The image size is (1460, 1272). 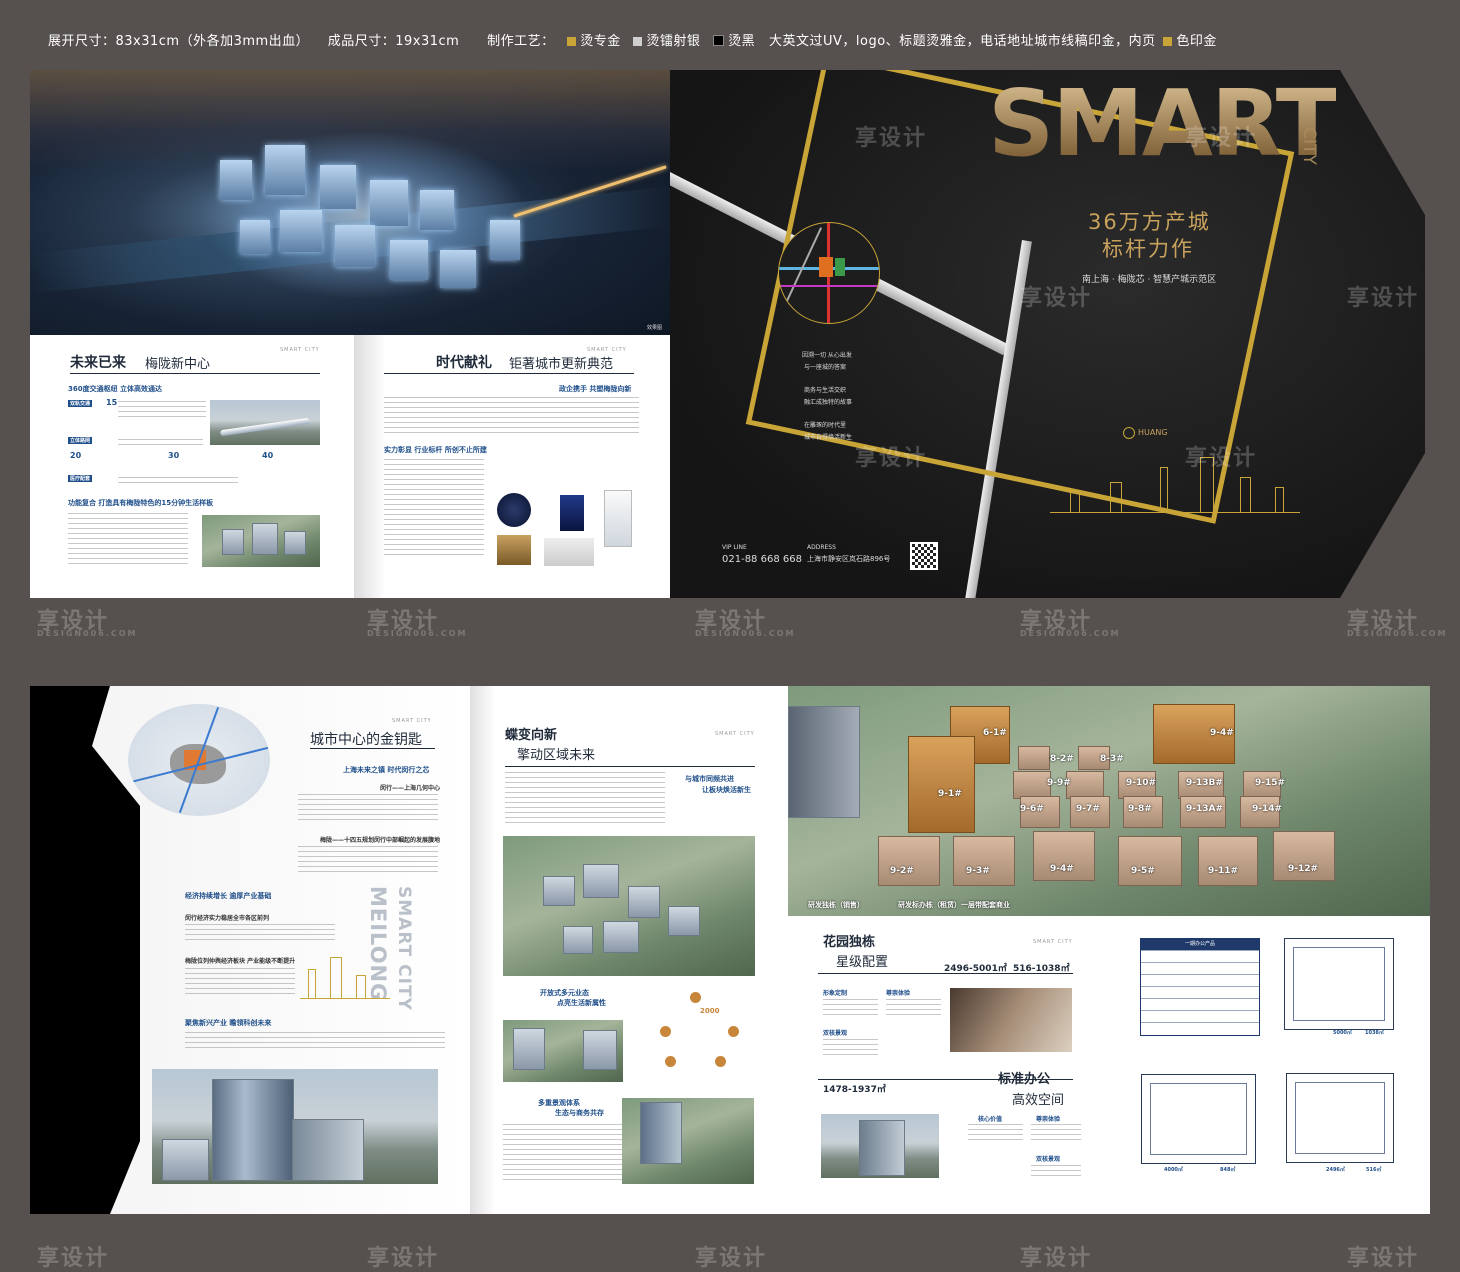 I want to click on poem-line4: 融汇成独特的故事, so click(x=828, y=402).